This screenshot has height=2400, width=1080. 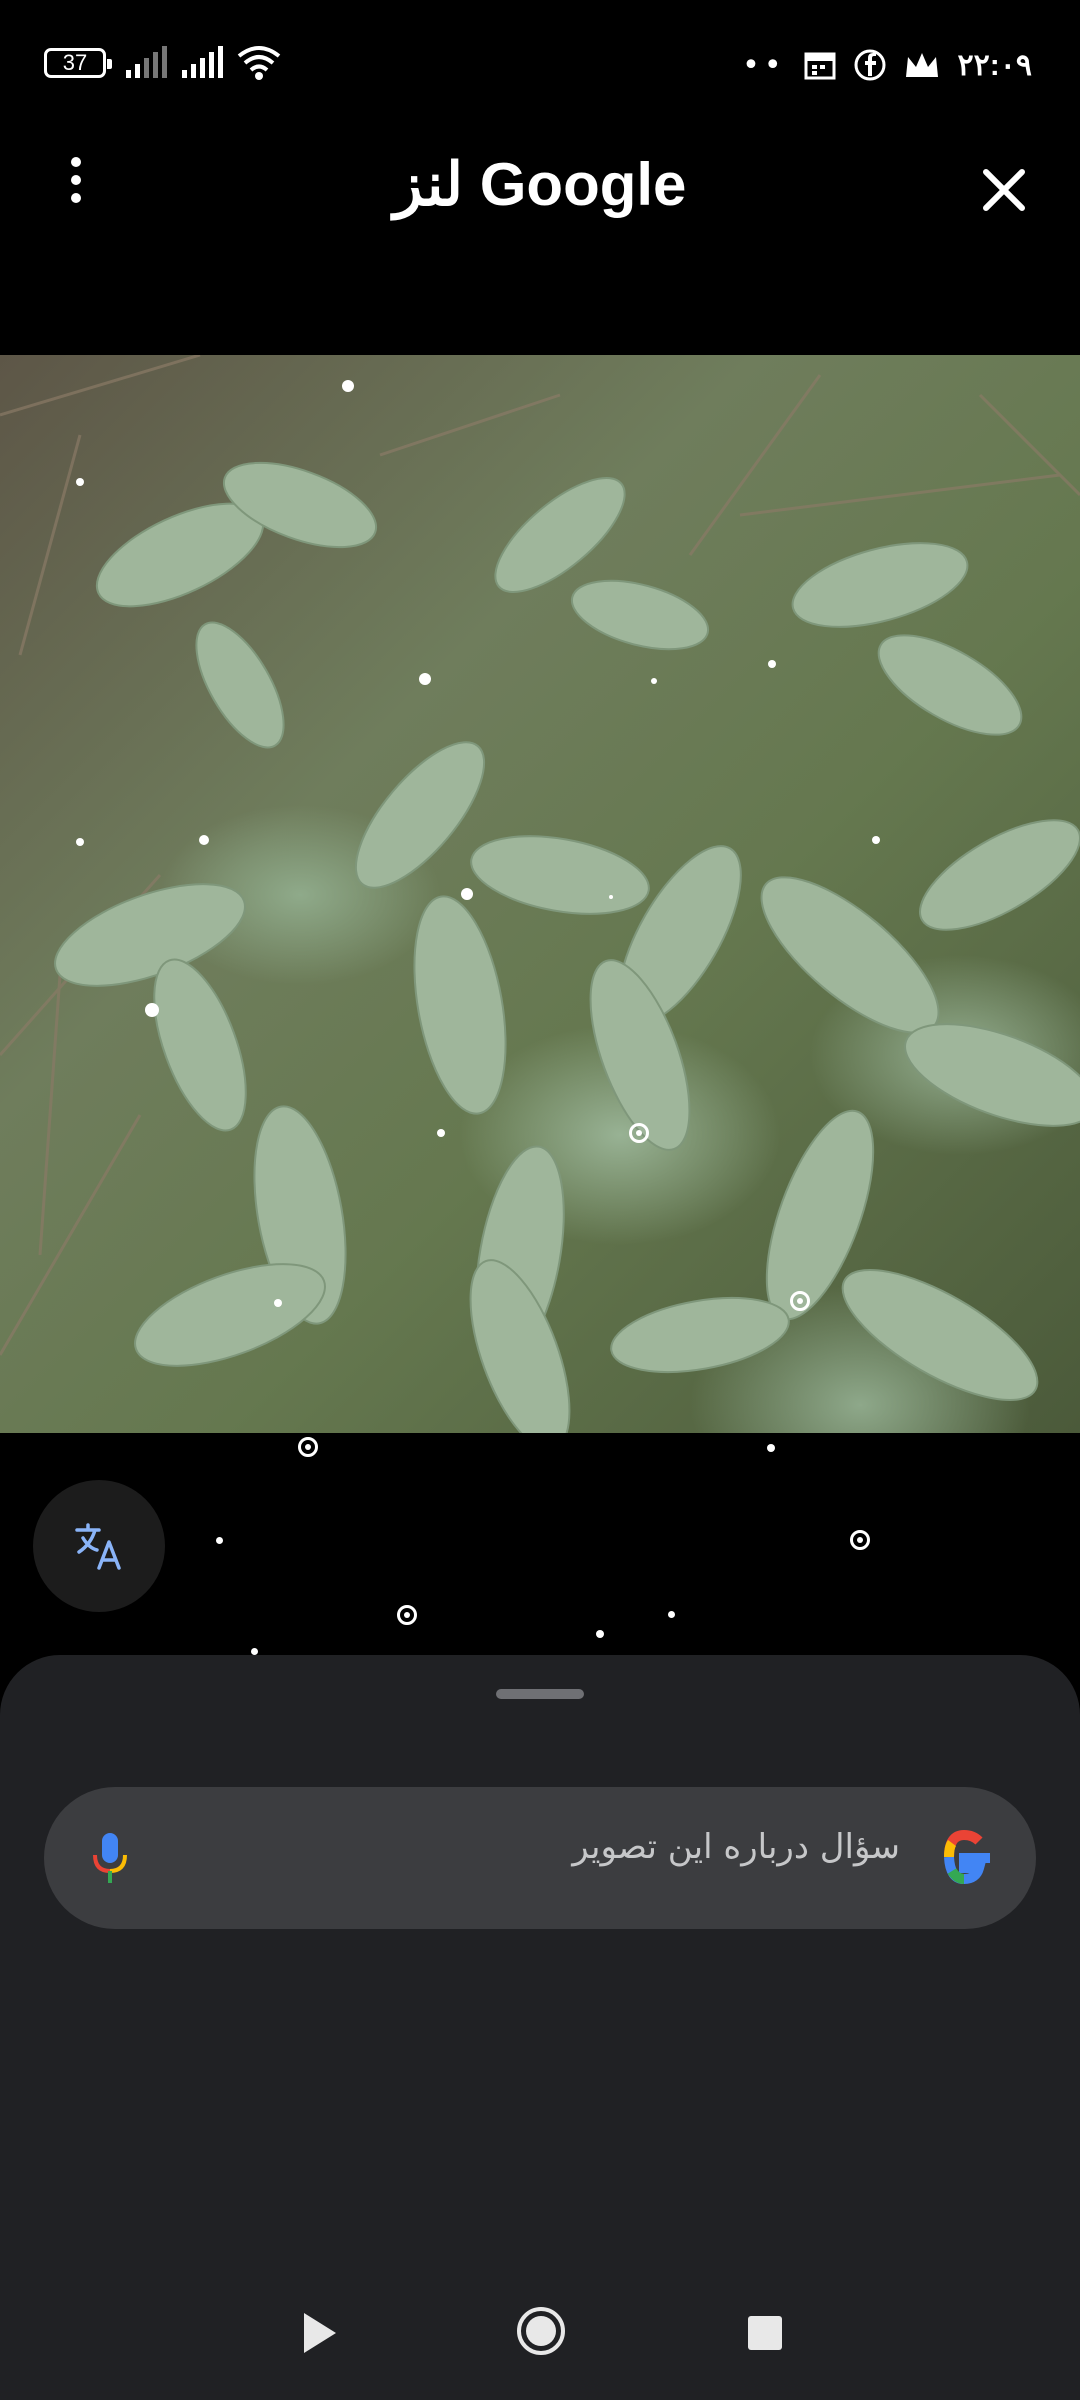 What do you see at coordinates (540, 184) in the screenshot?
I see `page-title: لنز Google` at bounding box center [540, 184].